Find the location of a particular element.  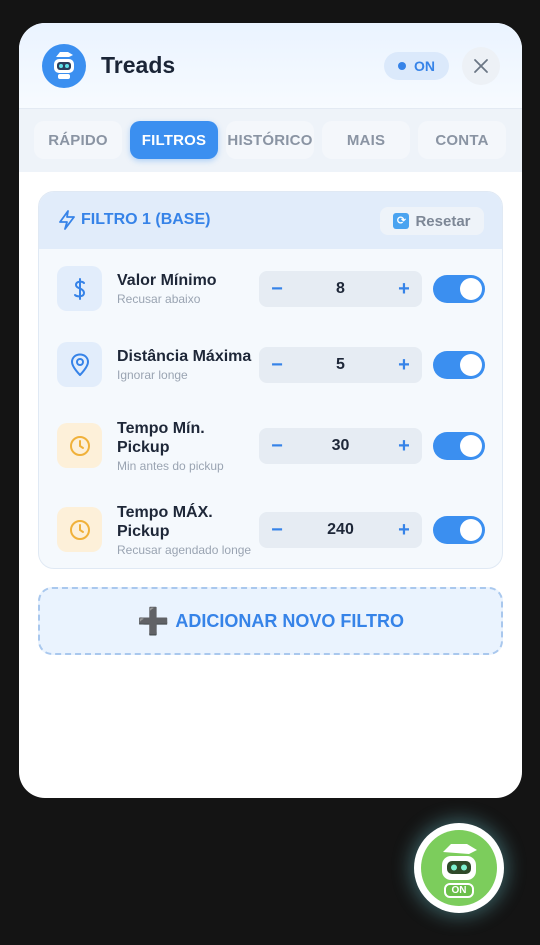

filter-label: Valor Mínimo is located at coordinates (167, 280).